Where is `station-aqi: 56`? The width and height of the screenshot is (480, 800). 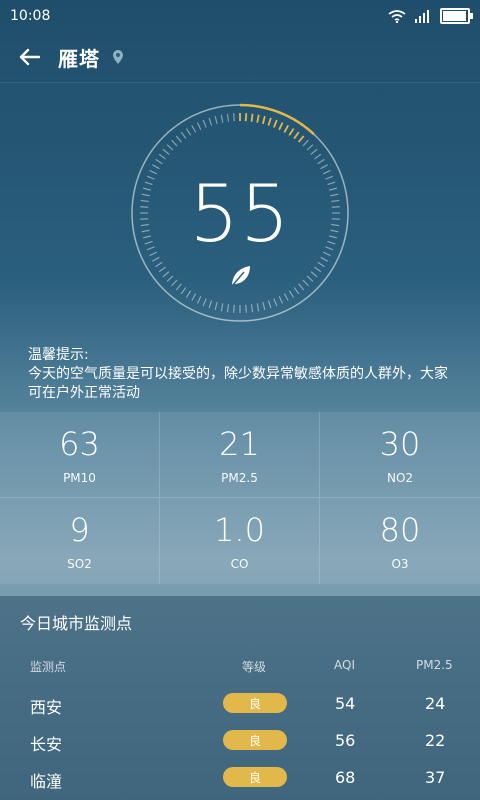 station-aqi: 56 is located at coordinates (345, 740).